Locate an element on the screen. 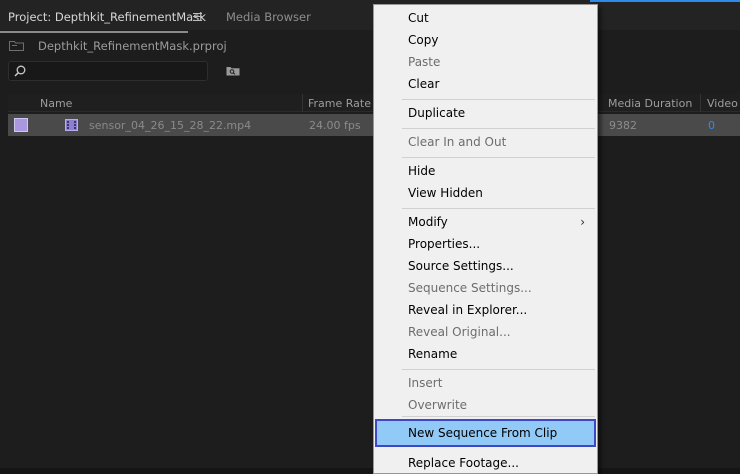 This screenshot has width=740, height=474. menu-item-modify: Modify › is located at coordinates (485, 222).